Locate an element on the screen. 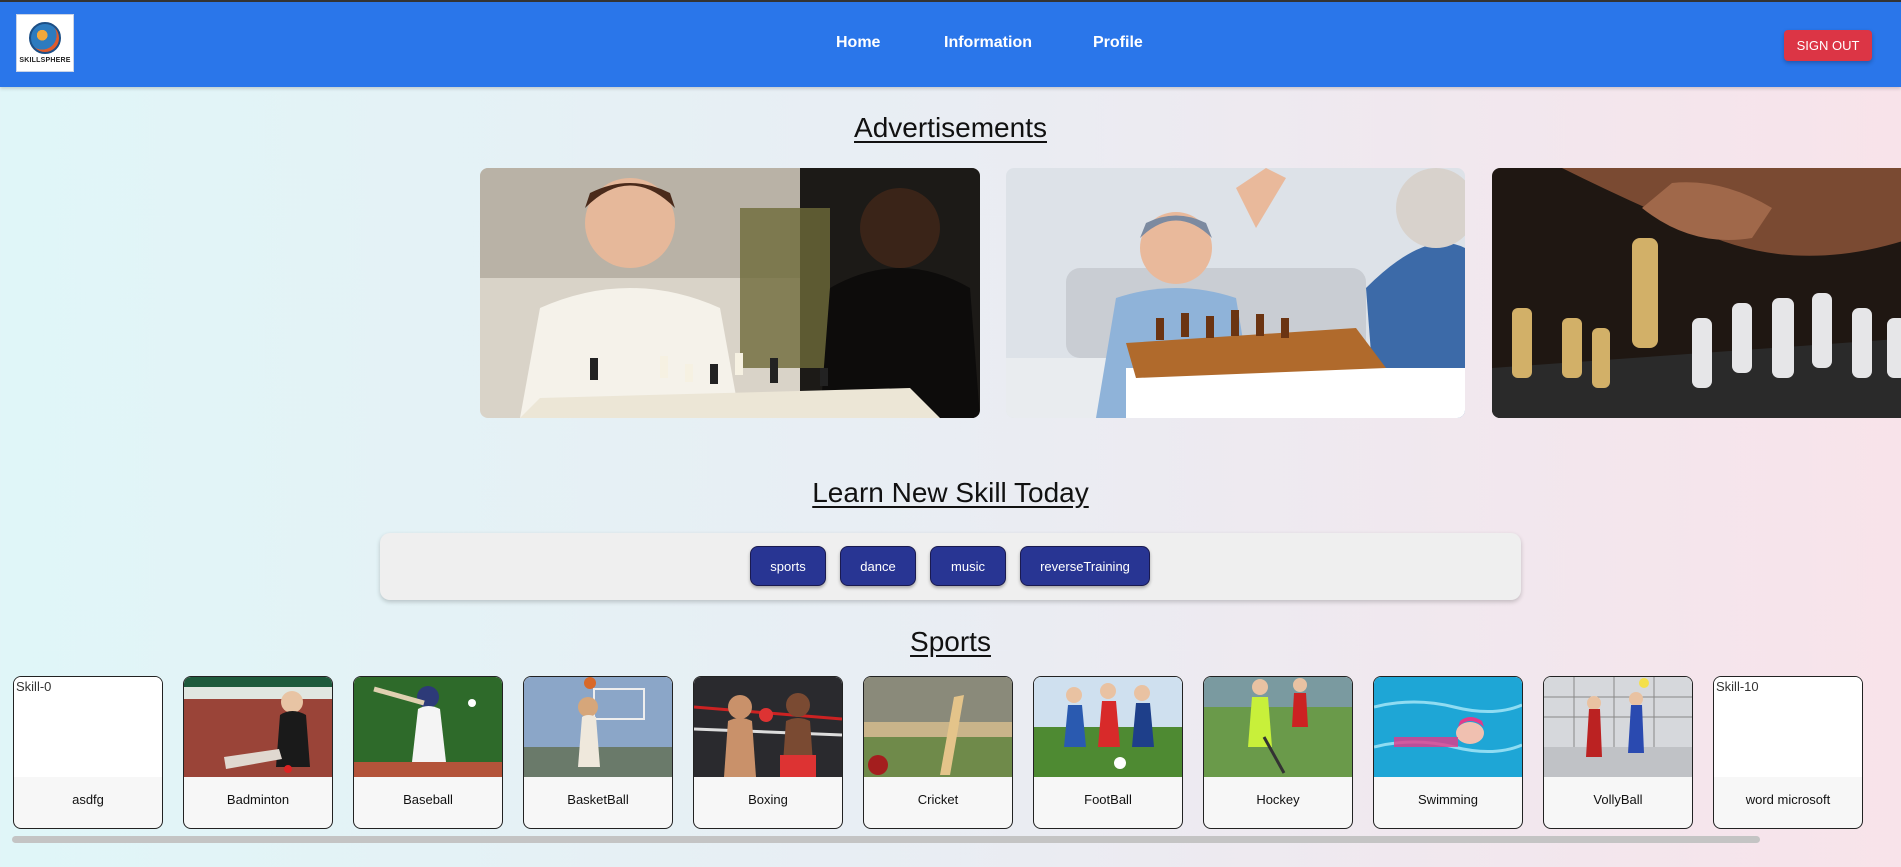 This screenshot has height=867, width=1901. cricket-photo is located at coordinates (938, 727).